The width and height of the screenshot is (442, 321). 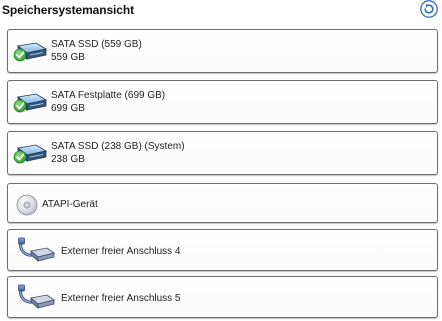 I want to click on device-item-external-port-4: Externer freier Anschluss 4, so click(x=222, y=250).